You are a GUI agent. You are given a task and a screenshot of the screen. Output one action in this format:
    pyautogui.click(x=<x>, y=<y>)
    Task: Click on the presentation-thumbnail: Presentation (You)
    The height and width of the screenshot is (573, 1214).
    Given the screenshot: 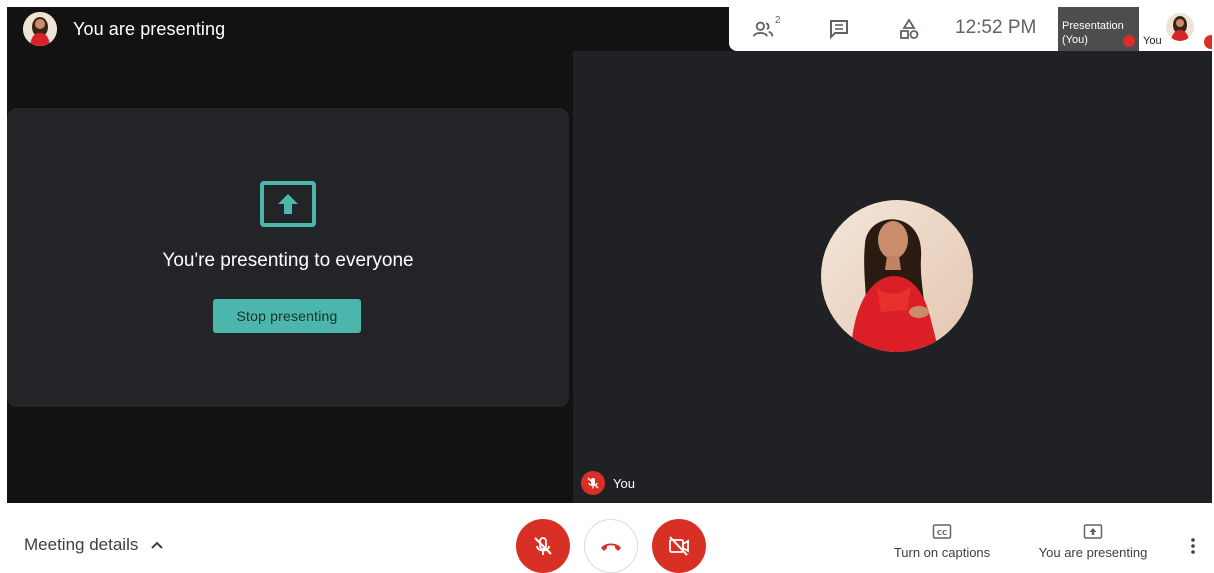 What is the action you would take?
    pyautogui.click(x=1098, y=29)
    